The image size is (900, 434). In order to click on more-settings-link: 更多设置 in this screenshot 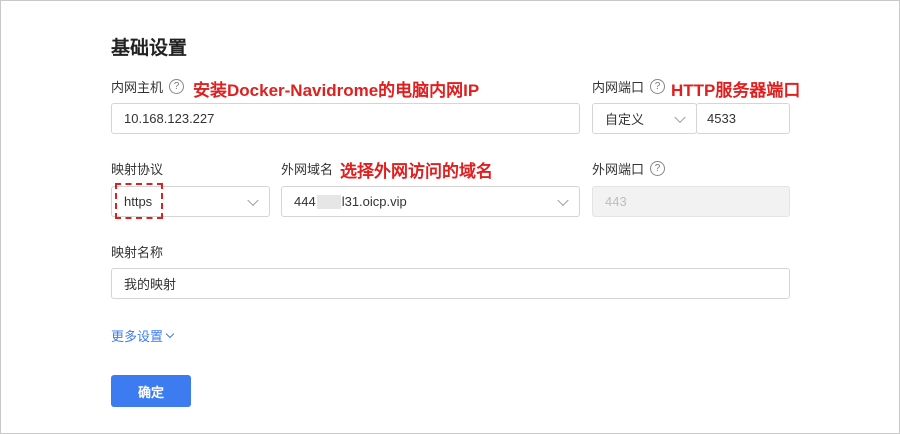, I will do `click(143, 335)`.